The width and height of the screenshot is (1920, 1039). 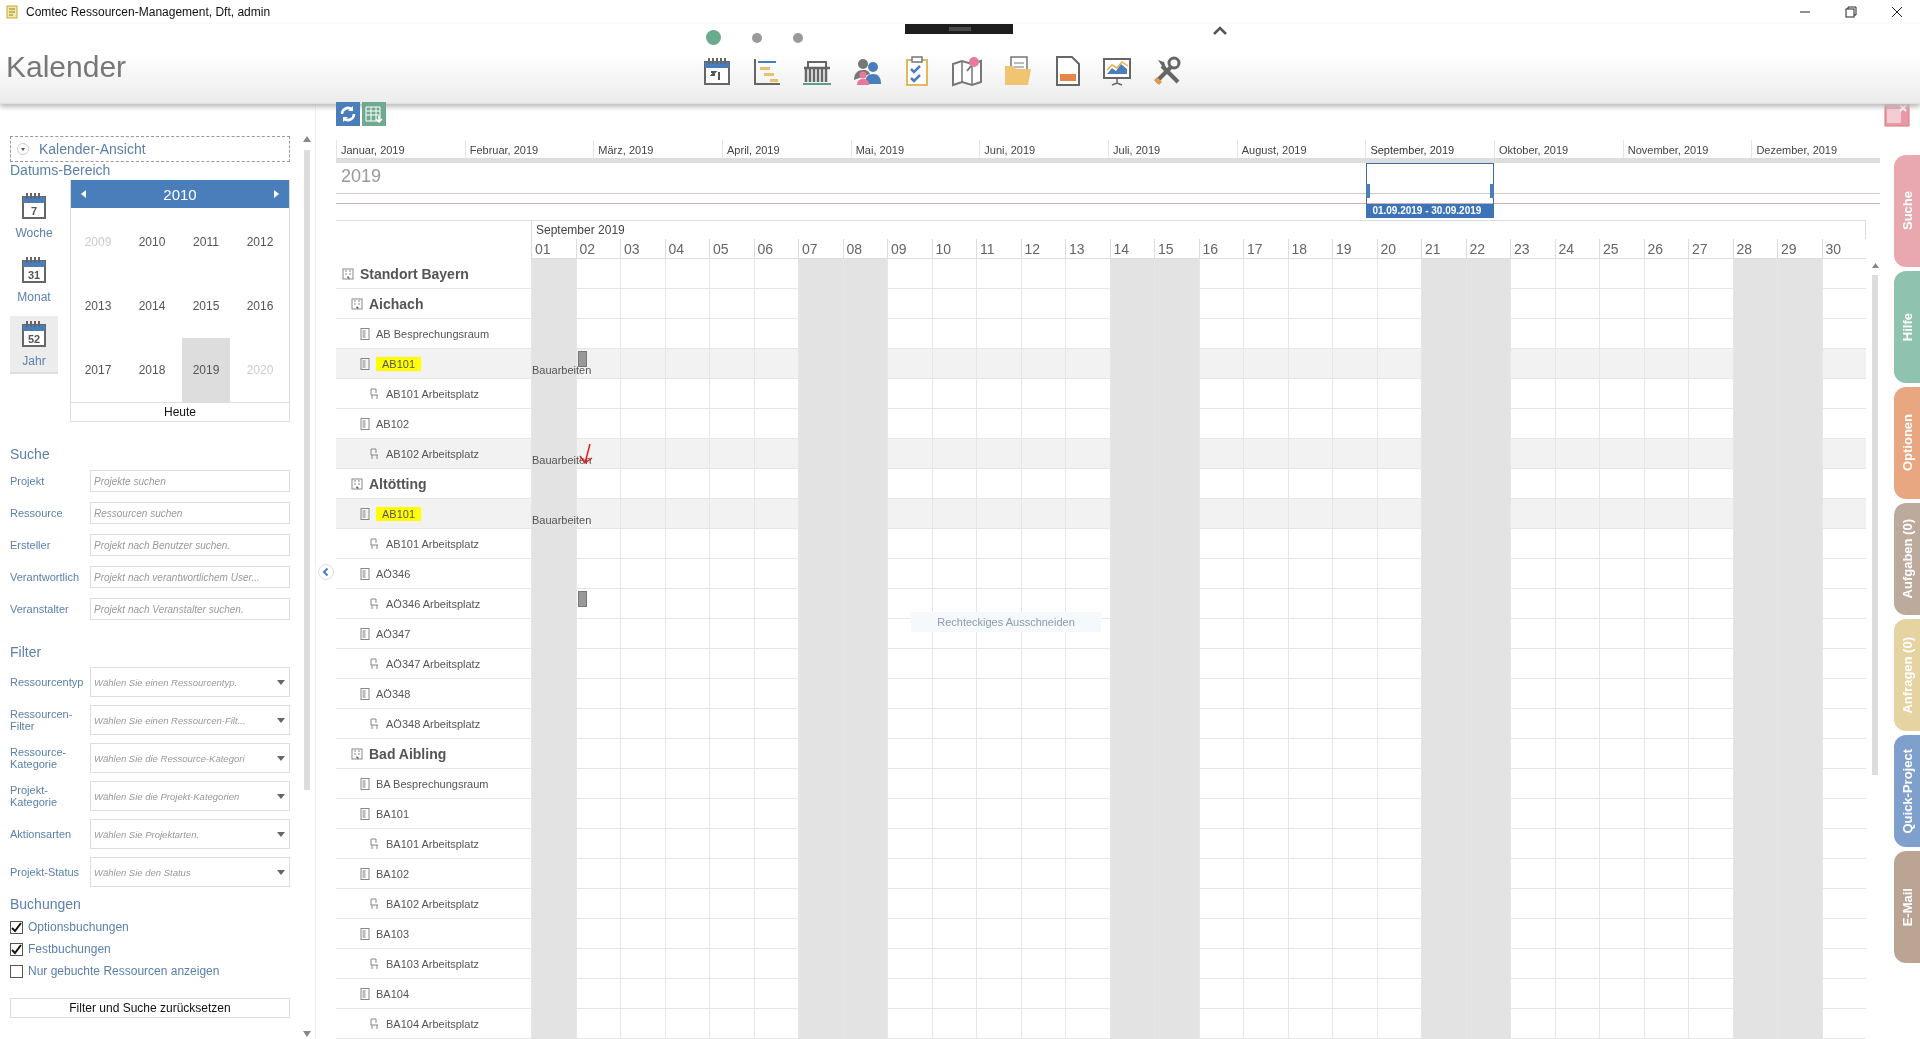 What do you see at coordinates (190, 545) in the screenshot?
I see `search-field: Projekt nach Benutzer suchen.` at bounding box center [190, 545].